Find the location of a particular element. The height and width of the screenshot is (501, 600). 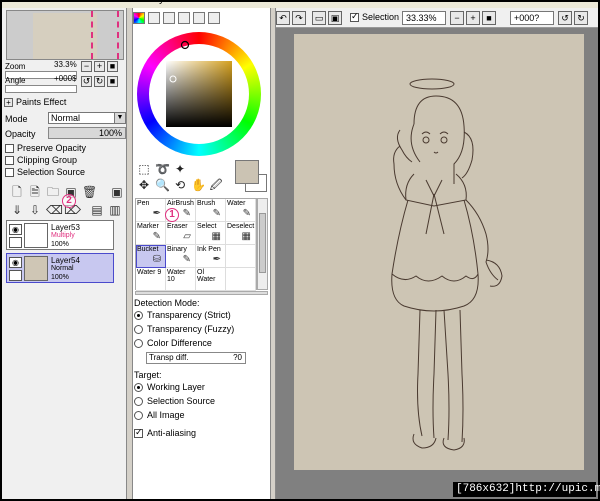

radio-option: Working Layer is located at coordinates (169, 387).